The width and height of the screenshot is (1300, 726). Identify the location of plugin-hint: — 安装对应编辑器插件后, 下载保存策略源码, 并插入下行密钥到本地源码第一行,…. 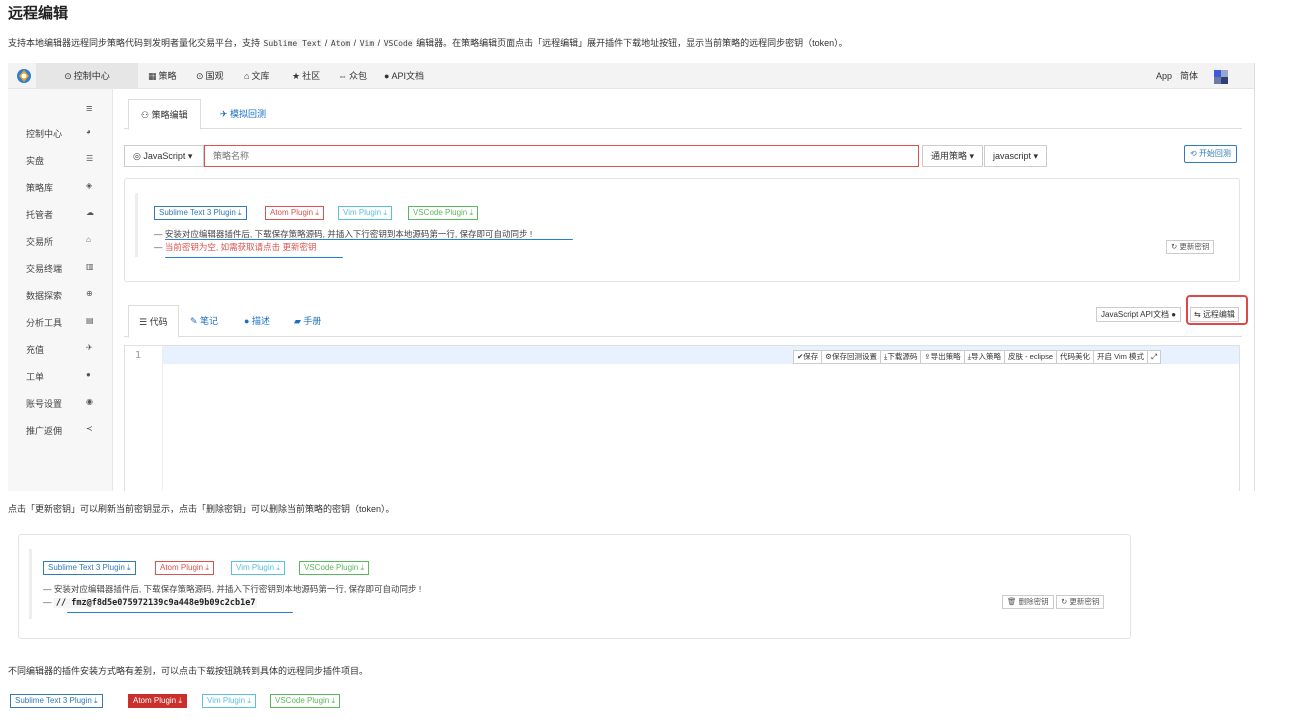
(232, 589).